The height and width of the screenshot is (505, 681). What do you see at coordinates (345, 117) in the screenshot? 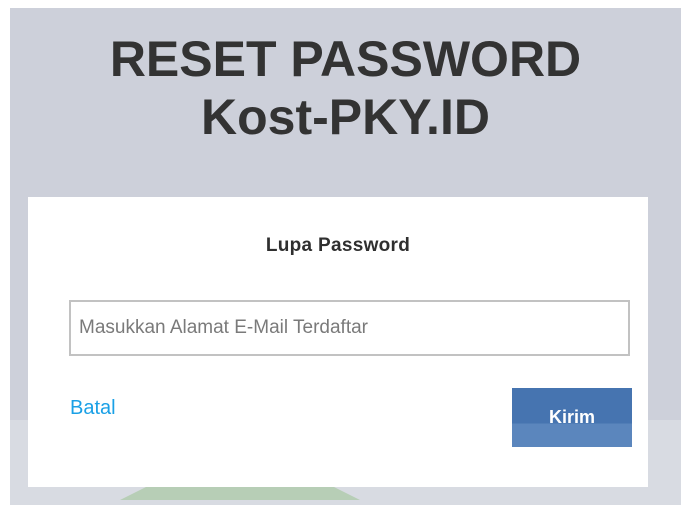
I see `page-title-line2: Kost-PKY.ID` at bounding box center [345, 117].